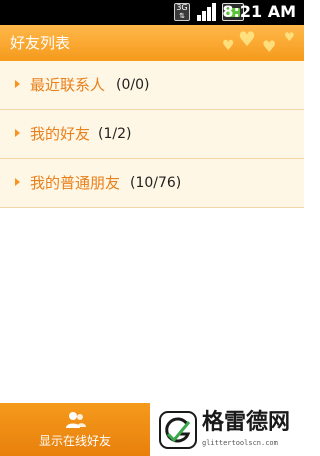 Image resolution: width=320 pixels, height=456 pixels. What do you see at coordinates (156, 183) in the screenshot?
I see `group-count: (10/76)` at bounding box center [156, 183].